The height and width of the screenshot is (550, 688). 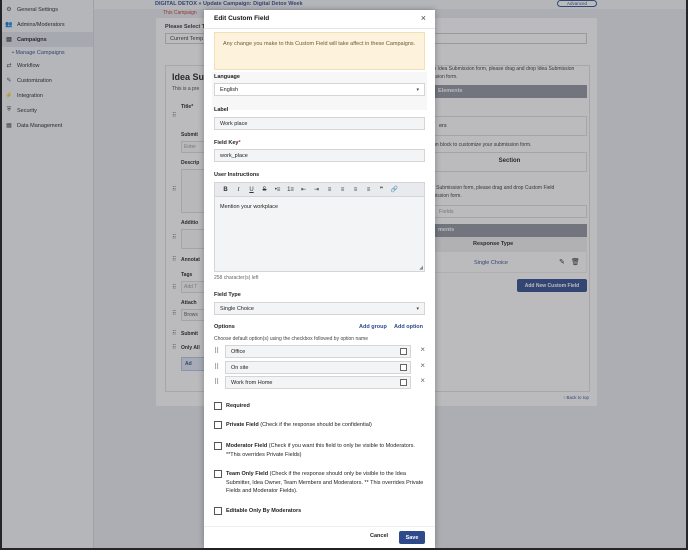 I want to click on option-input: Work from Home, so click(x=318, y=382).